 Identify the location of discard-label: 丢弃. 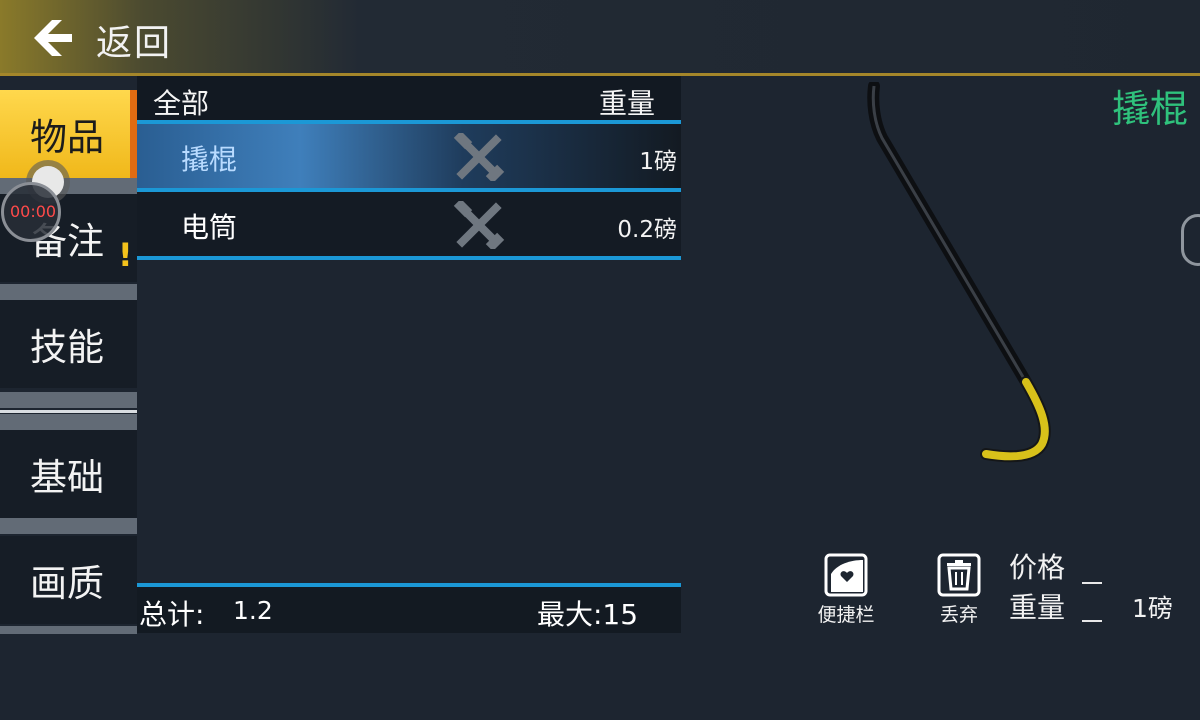
(958, 615).